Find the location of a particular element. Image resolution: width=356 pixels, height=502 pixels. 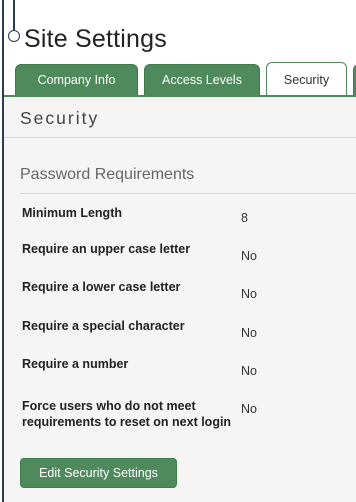

setting-label-upper-case: Require an upper case letter is located at coordinates (106, 249).